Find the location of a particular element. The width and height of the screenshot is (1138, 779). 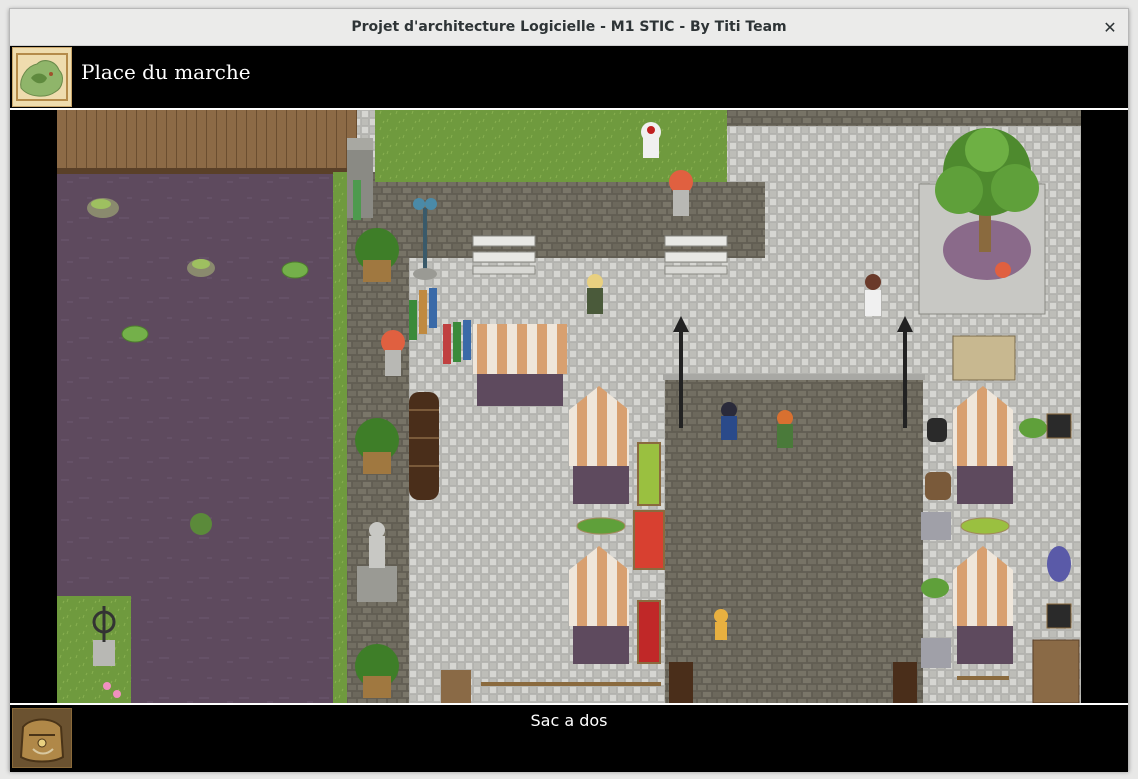

barrel-stack is located at coordinates (424, 446).